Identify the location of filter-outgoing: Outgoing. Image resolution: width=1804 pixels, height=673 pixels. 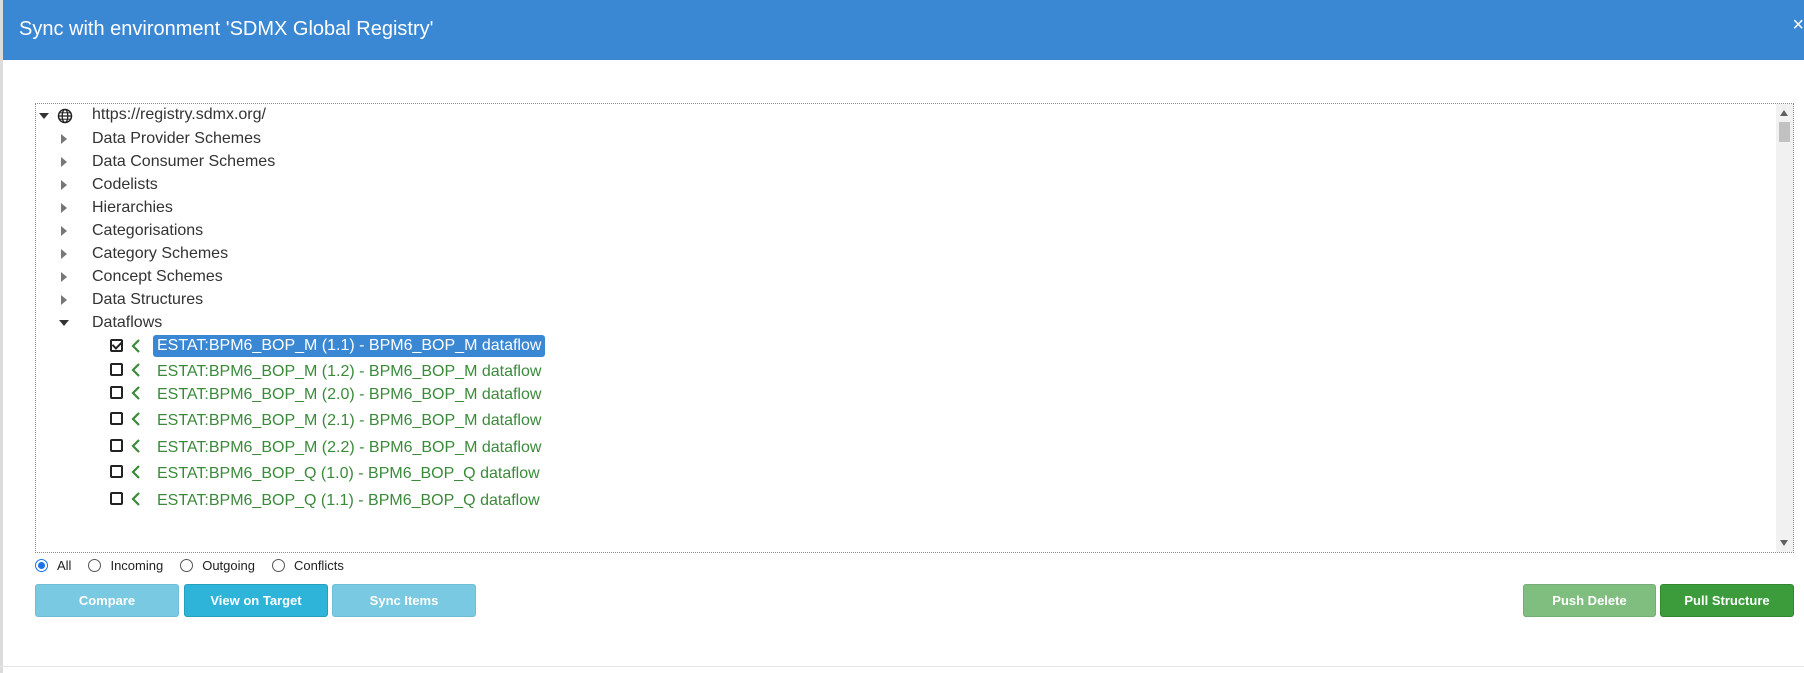
(217, 565).